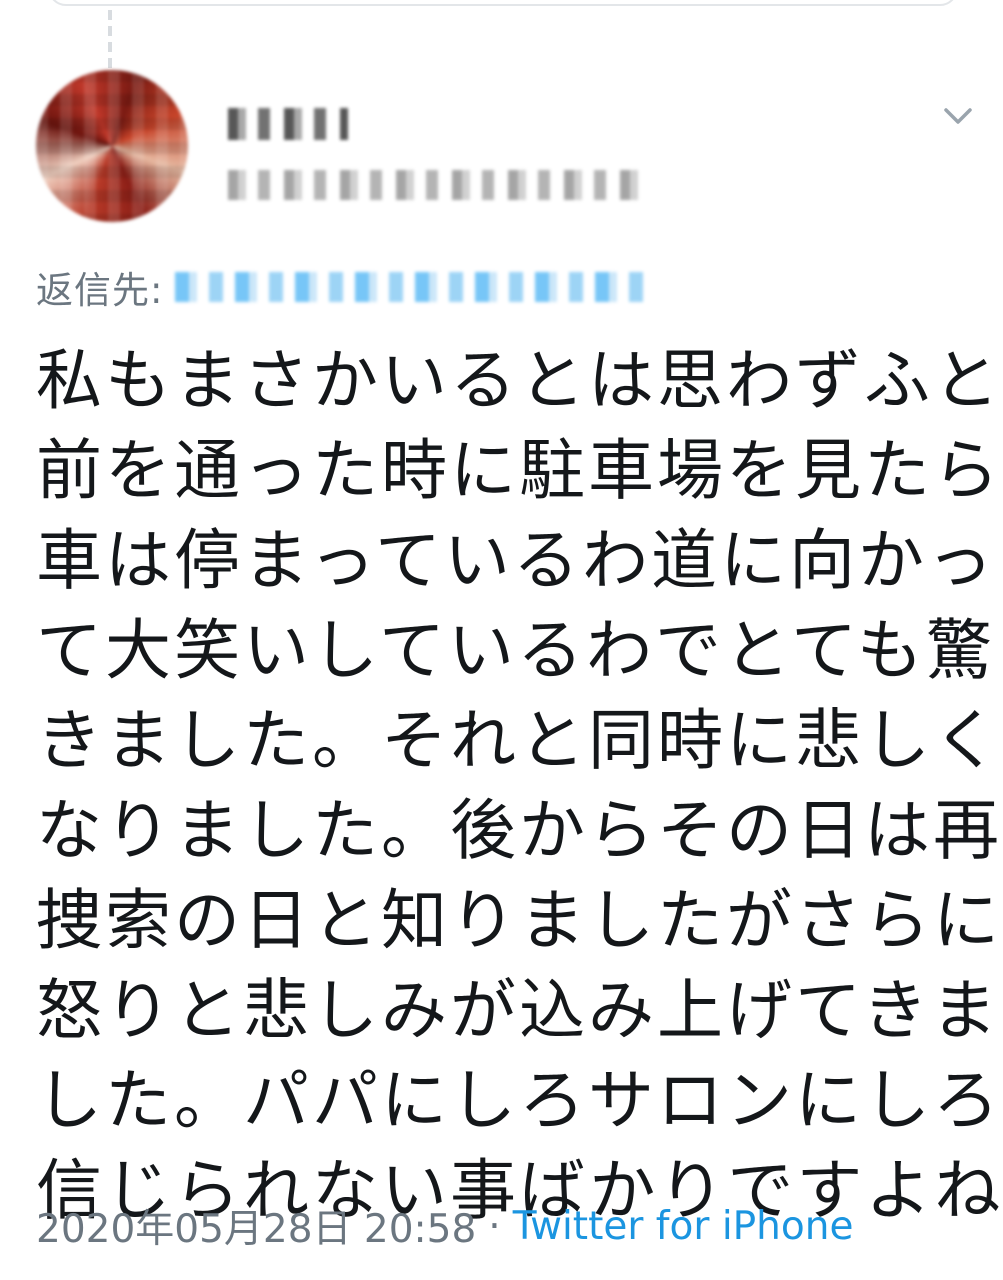 This screenshot has width=1003, height=1280. Describe the element at coordinates (256, 1226) in the screenshot. I see `tweet-timestamp: 2020年05月28日 20:58` at that location.